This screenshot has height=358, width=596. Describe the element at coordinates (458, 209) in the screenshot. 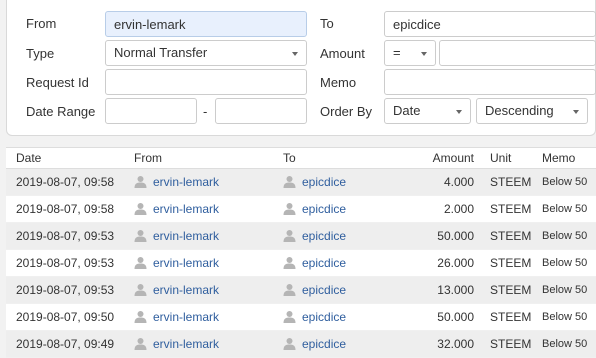

I see `row-amount: 2.000` at that location.